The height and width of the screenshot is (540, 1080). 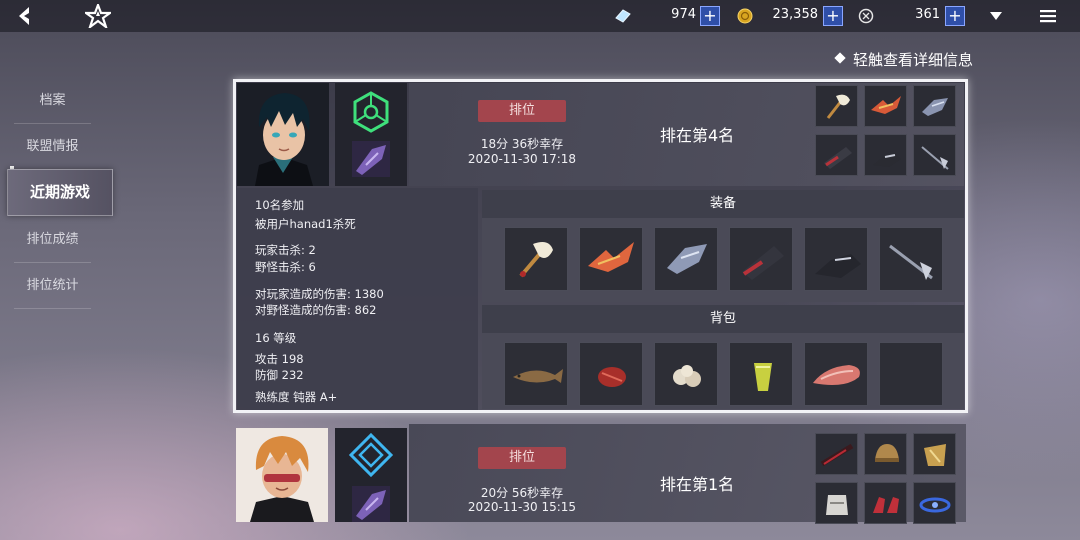 What do you see at coordinates (316, 310) in the screenshot?
I see `monster-damage-text: 对野怪造成的伤害: 862` at bounding box center [316, 310].